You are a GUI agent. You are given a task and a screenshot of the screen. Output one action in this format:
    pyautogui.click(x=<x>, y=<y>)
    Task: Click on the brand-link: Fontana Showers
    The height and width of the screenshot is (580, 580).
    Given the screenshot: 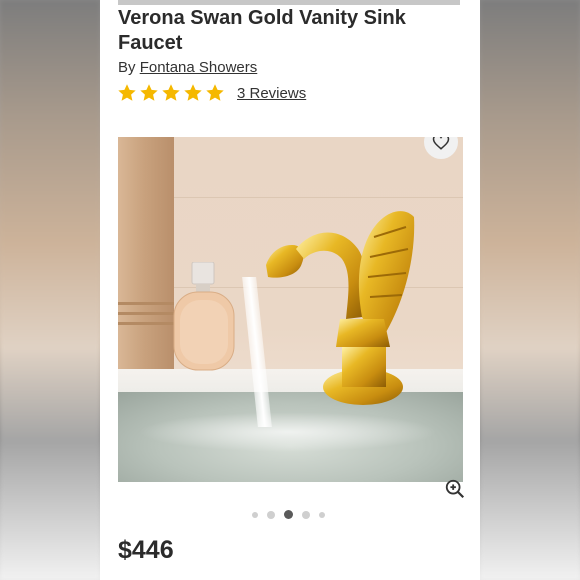 What is the action you would take?
    pyautogui.click(x=199, y=67)
    